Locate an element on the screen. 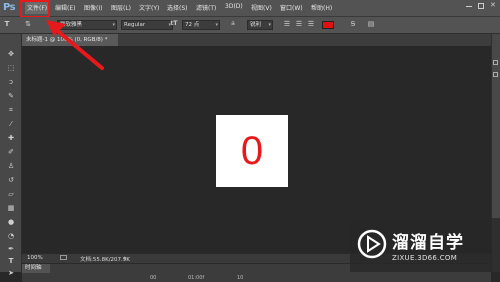  history-brush-tool-icon: ↺ is located at coordinates (11, 180).